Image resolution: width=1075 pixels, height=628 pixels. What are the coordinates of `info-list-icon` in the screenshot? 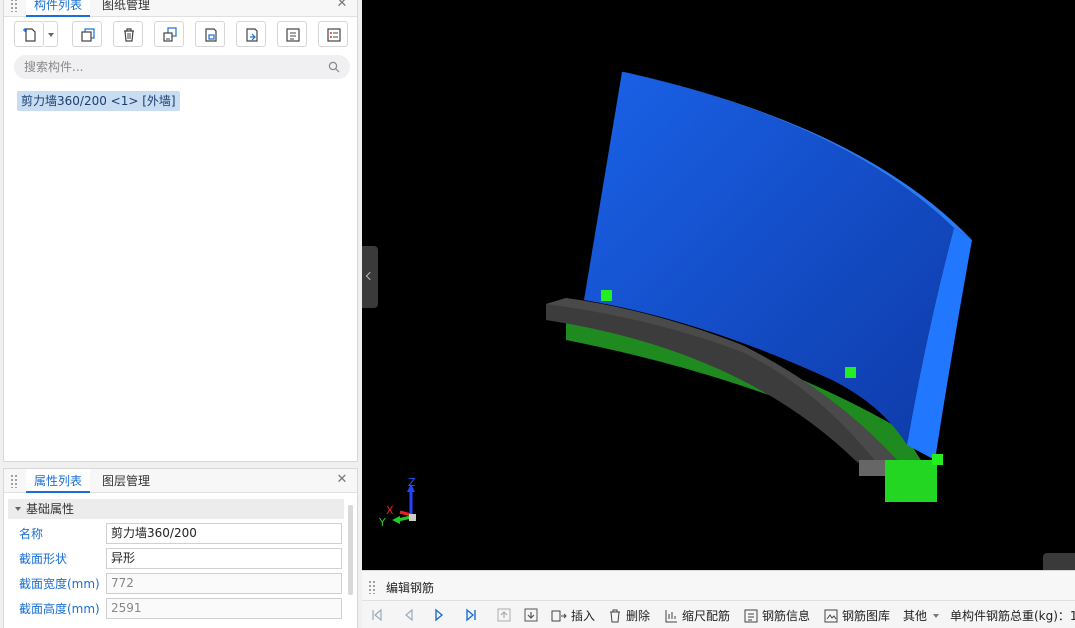 It's located at (751, 616).